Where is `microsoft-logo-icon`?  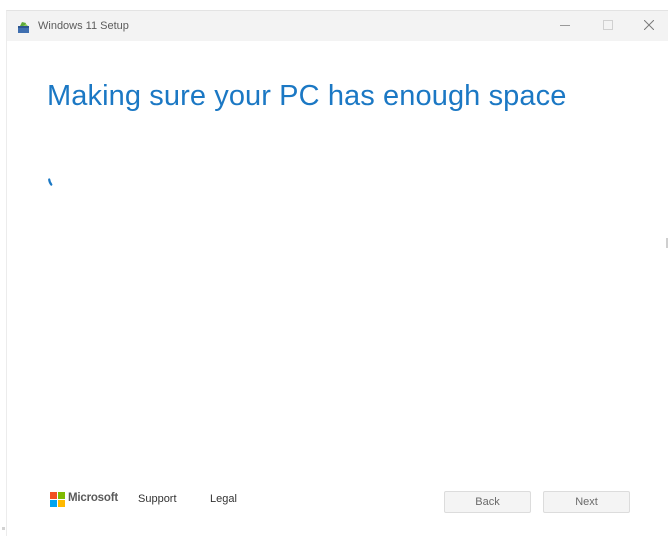 microsoft-logo-icon is located at coordinates (57, 499).